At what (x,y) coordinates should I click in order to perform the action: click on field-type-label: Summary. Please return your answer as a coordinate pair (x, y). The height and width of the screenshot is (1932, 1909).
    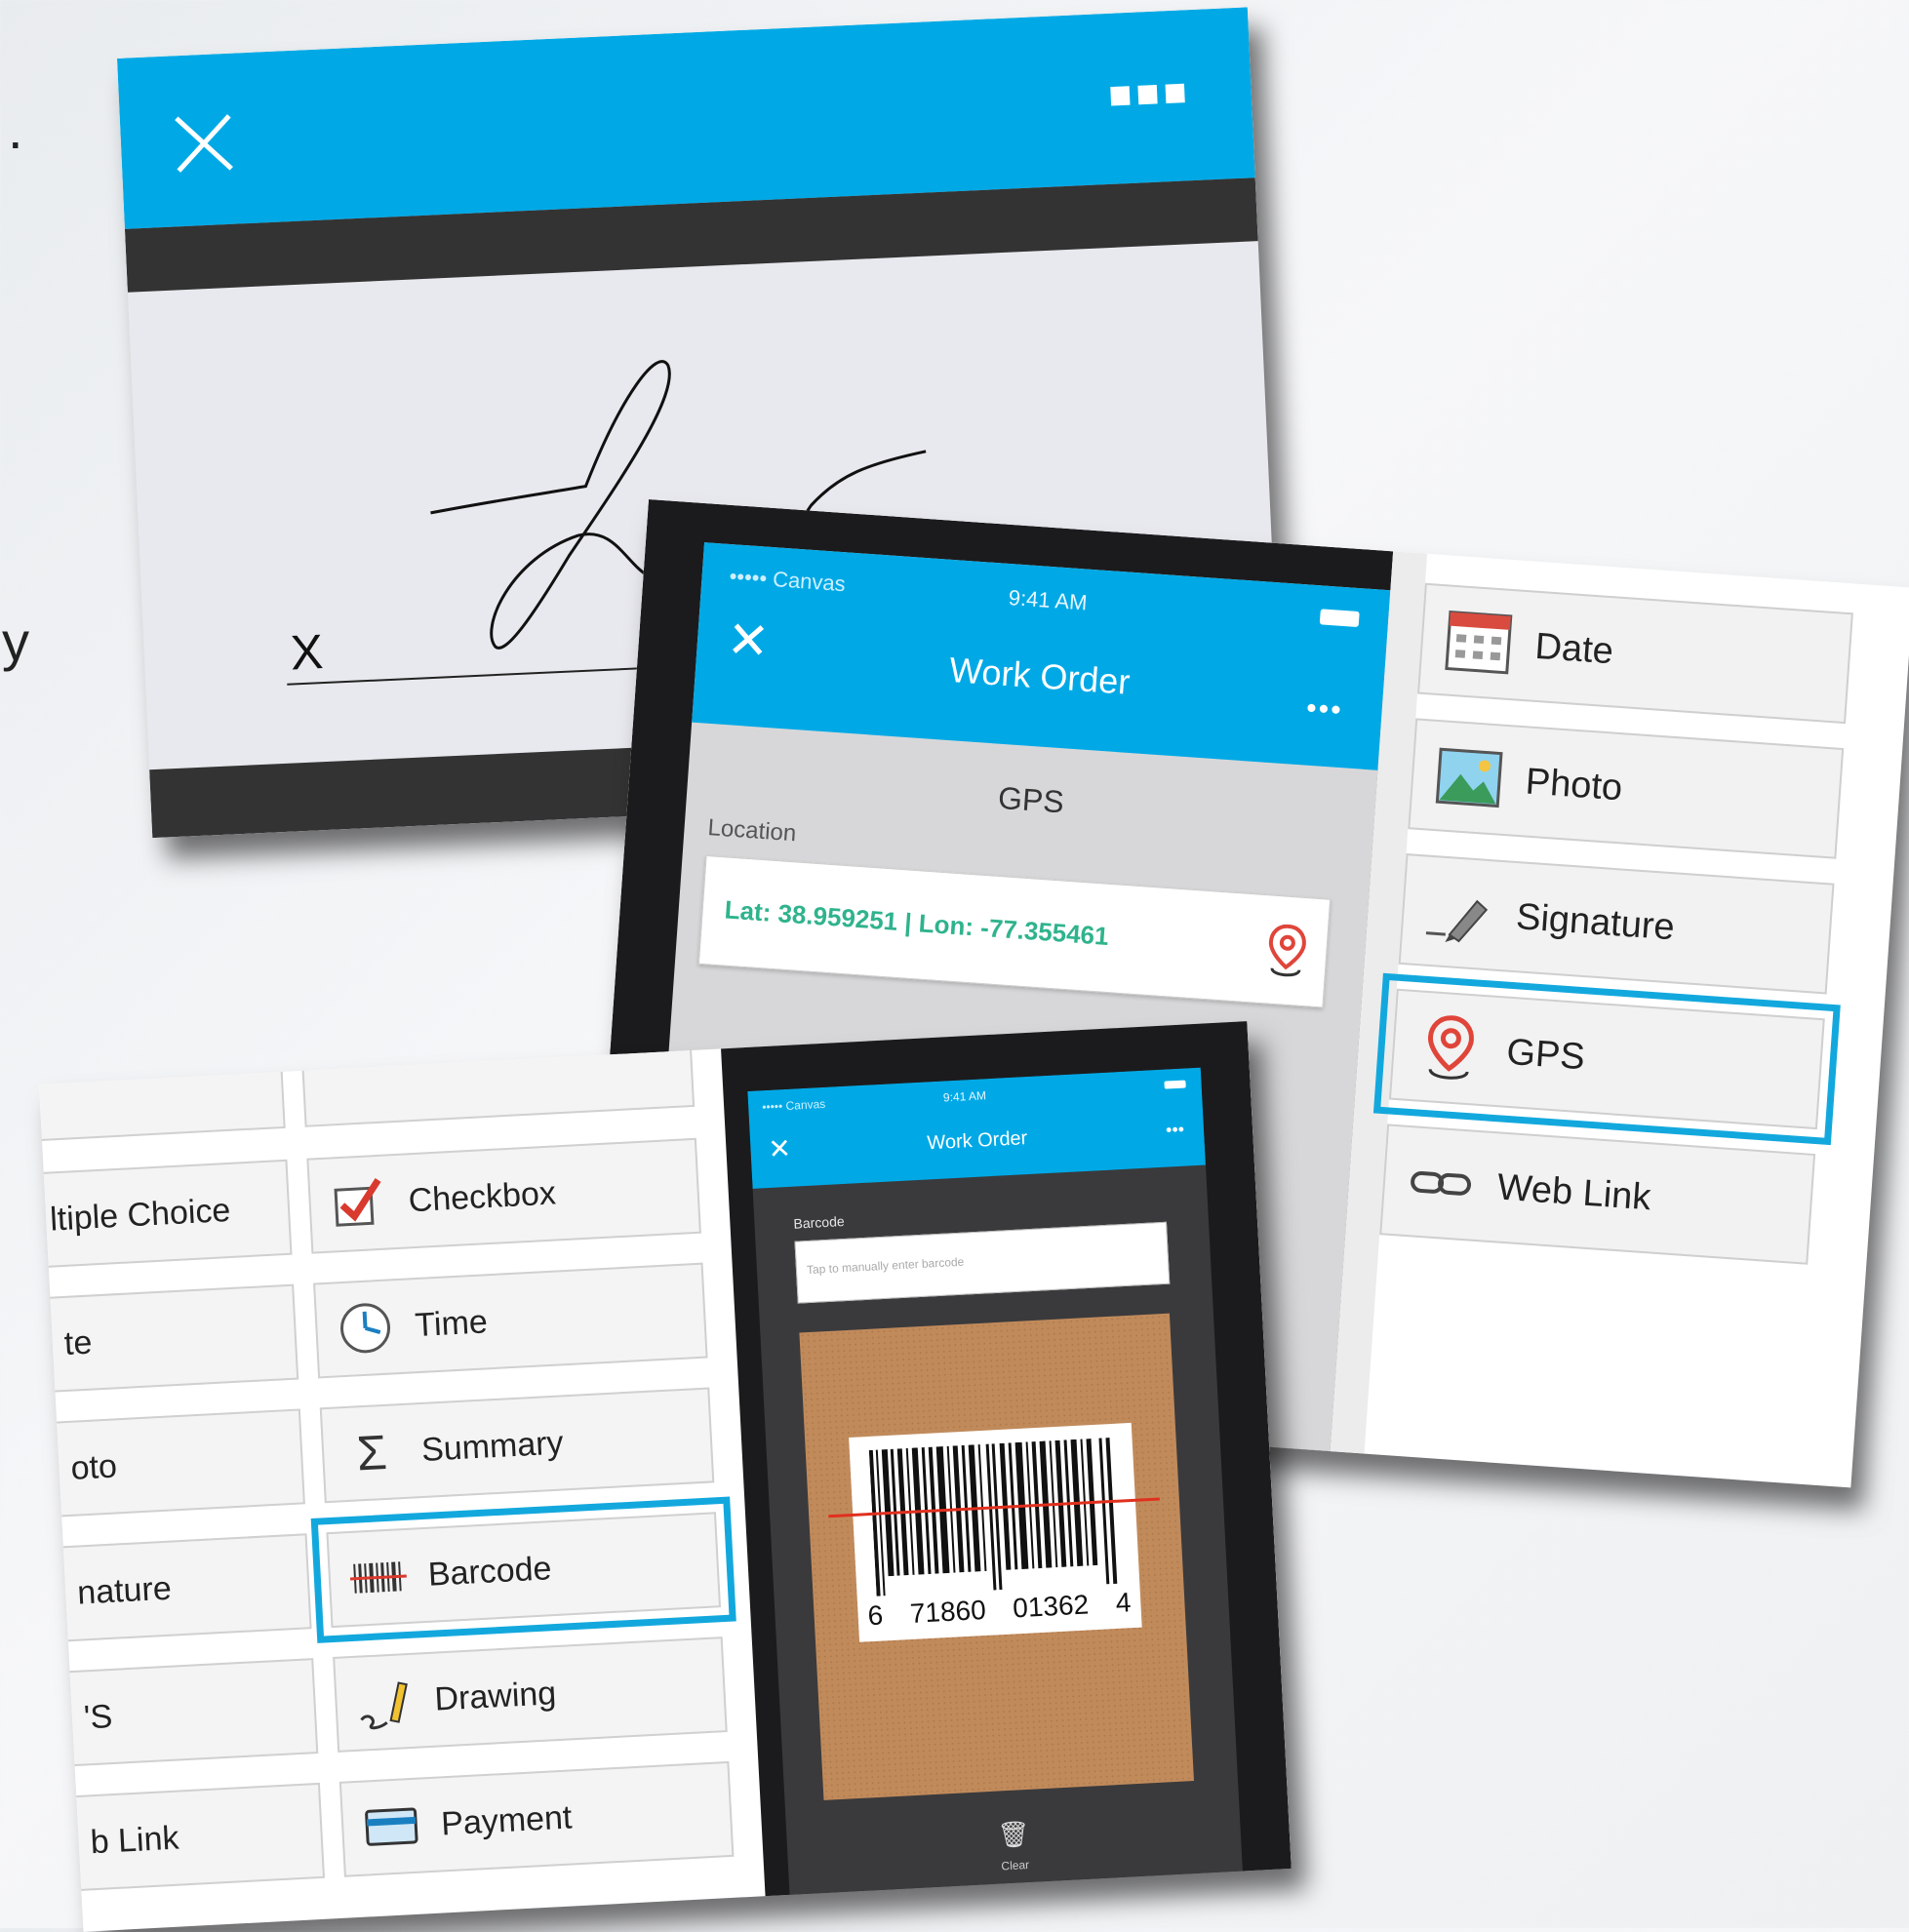
    Looking at the image, I should click on (492, 1446).